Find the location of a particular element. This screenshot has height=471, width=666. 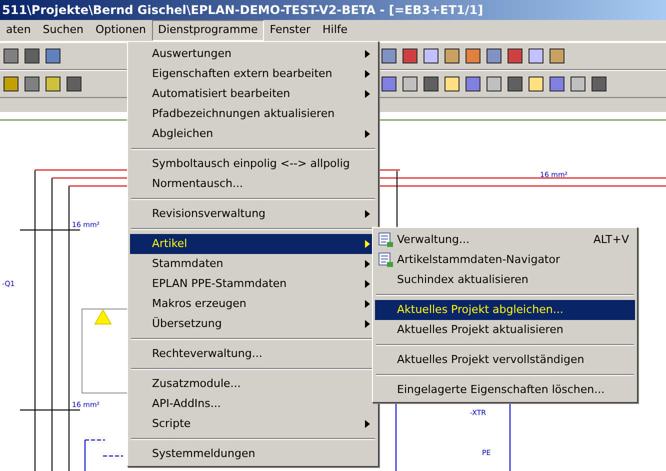

menu-item: Abgleichen is located at coordinates (253, 134).